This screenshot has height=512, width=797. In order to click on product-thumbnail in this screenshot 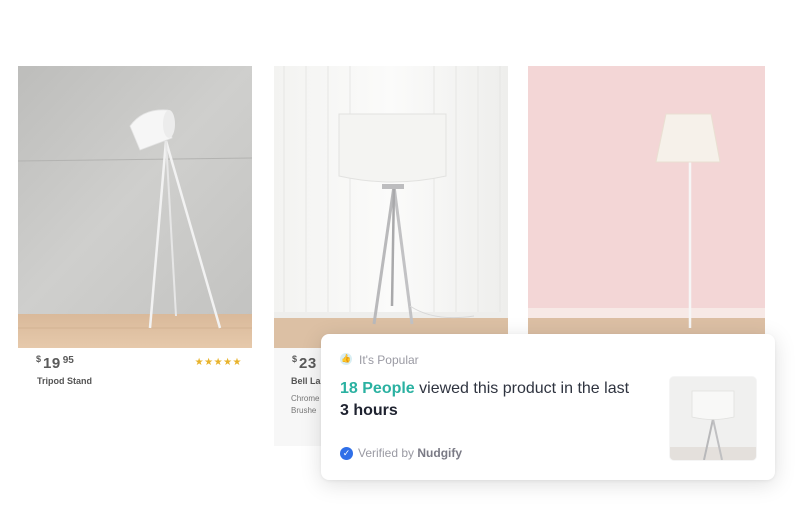, I will do `click(713, 418)`.